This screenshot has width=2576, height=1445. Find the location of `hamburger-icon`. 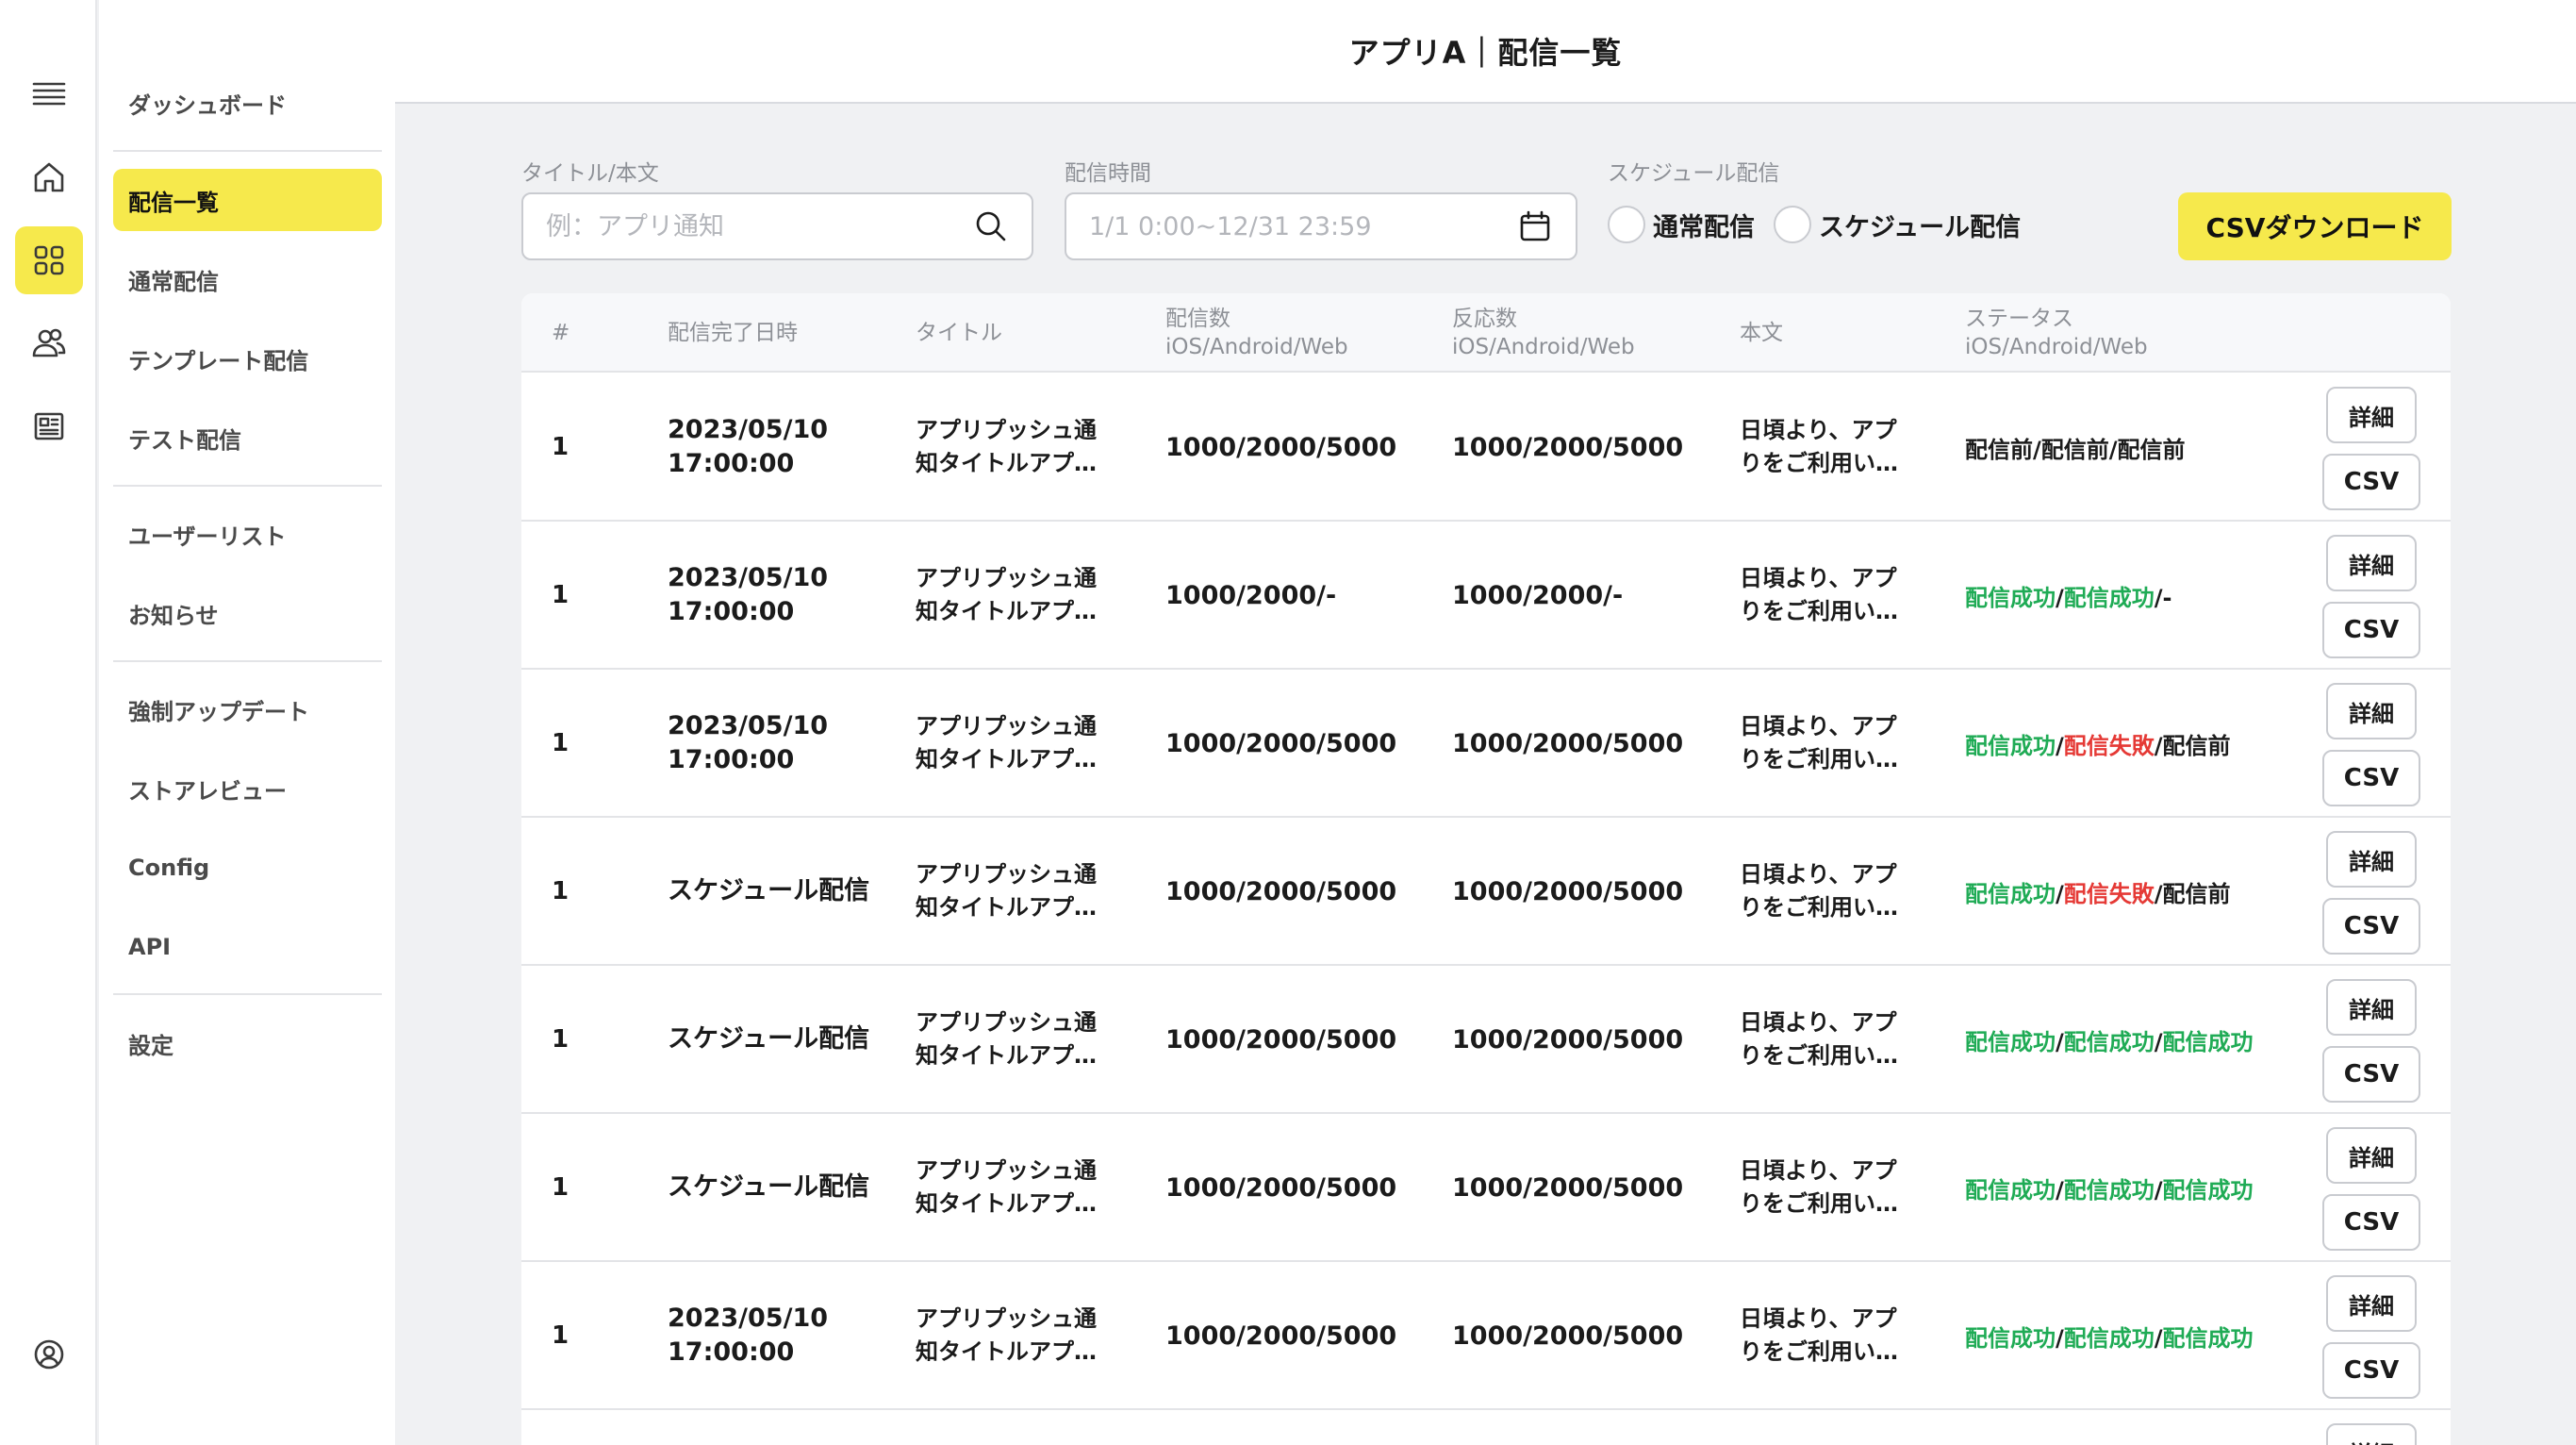

hamburger-icon is located at coordinates (49, 94).